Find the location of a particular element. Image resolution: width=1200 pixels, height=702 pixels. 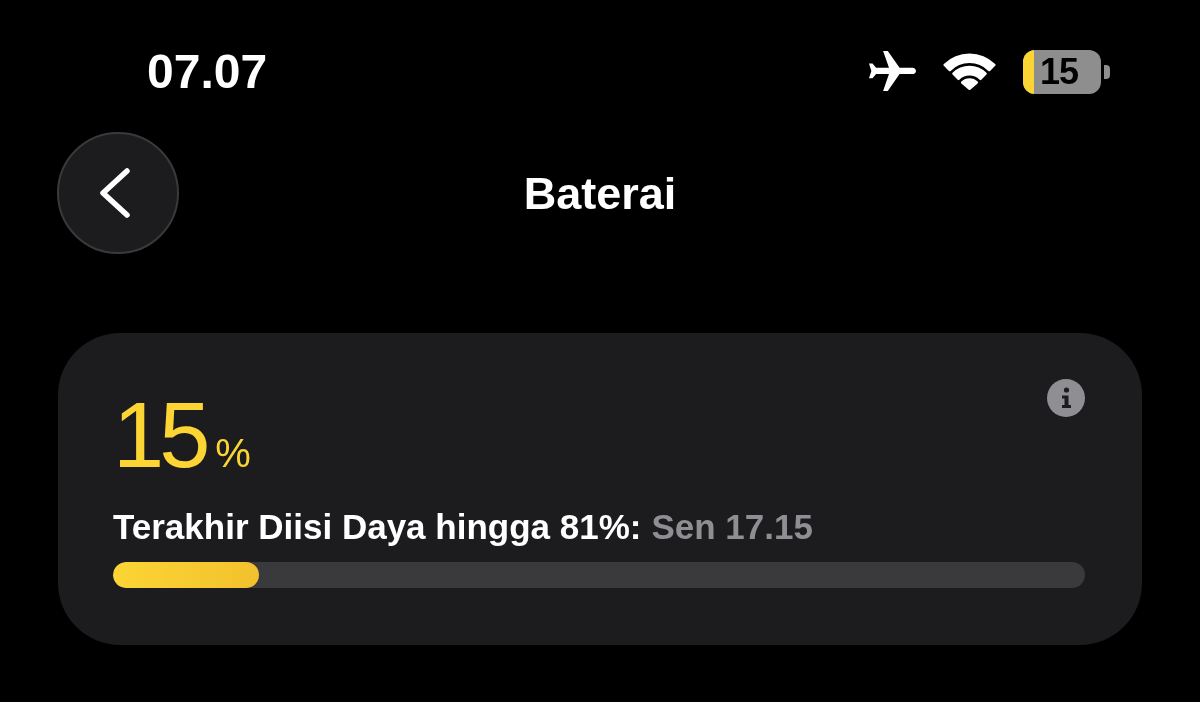

last-charged-label: Terakhir Diisi Daya hingga 81%: is located at coordinates (377, 527).